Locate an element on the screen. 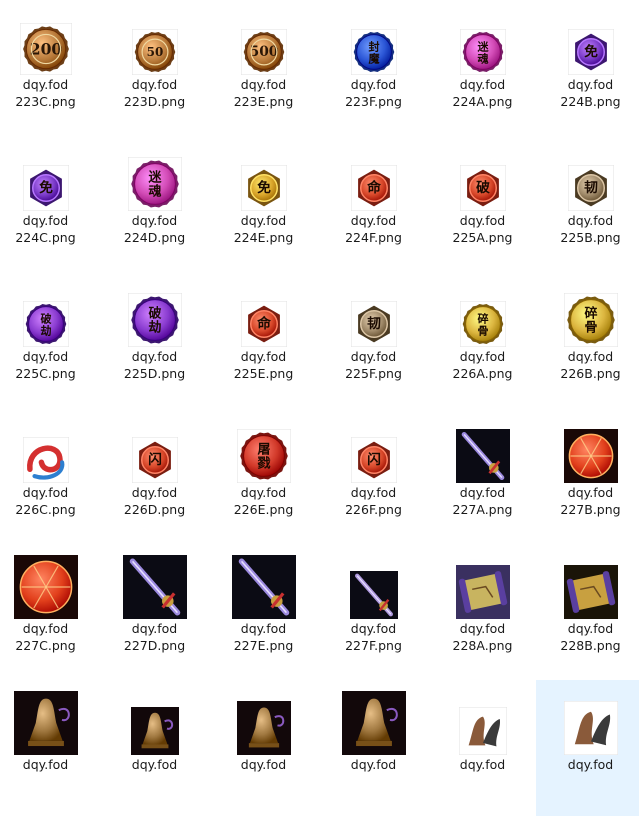 The image size is (639, 816). icon-caption: 命 is located at coordinates (263, 323).